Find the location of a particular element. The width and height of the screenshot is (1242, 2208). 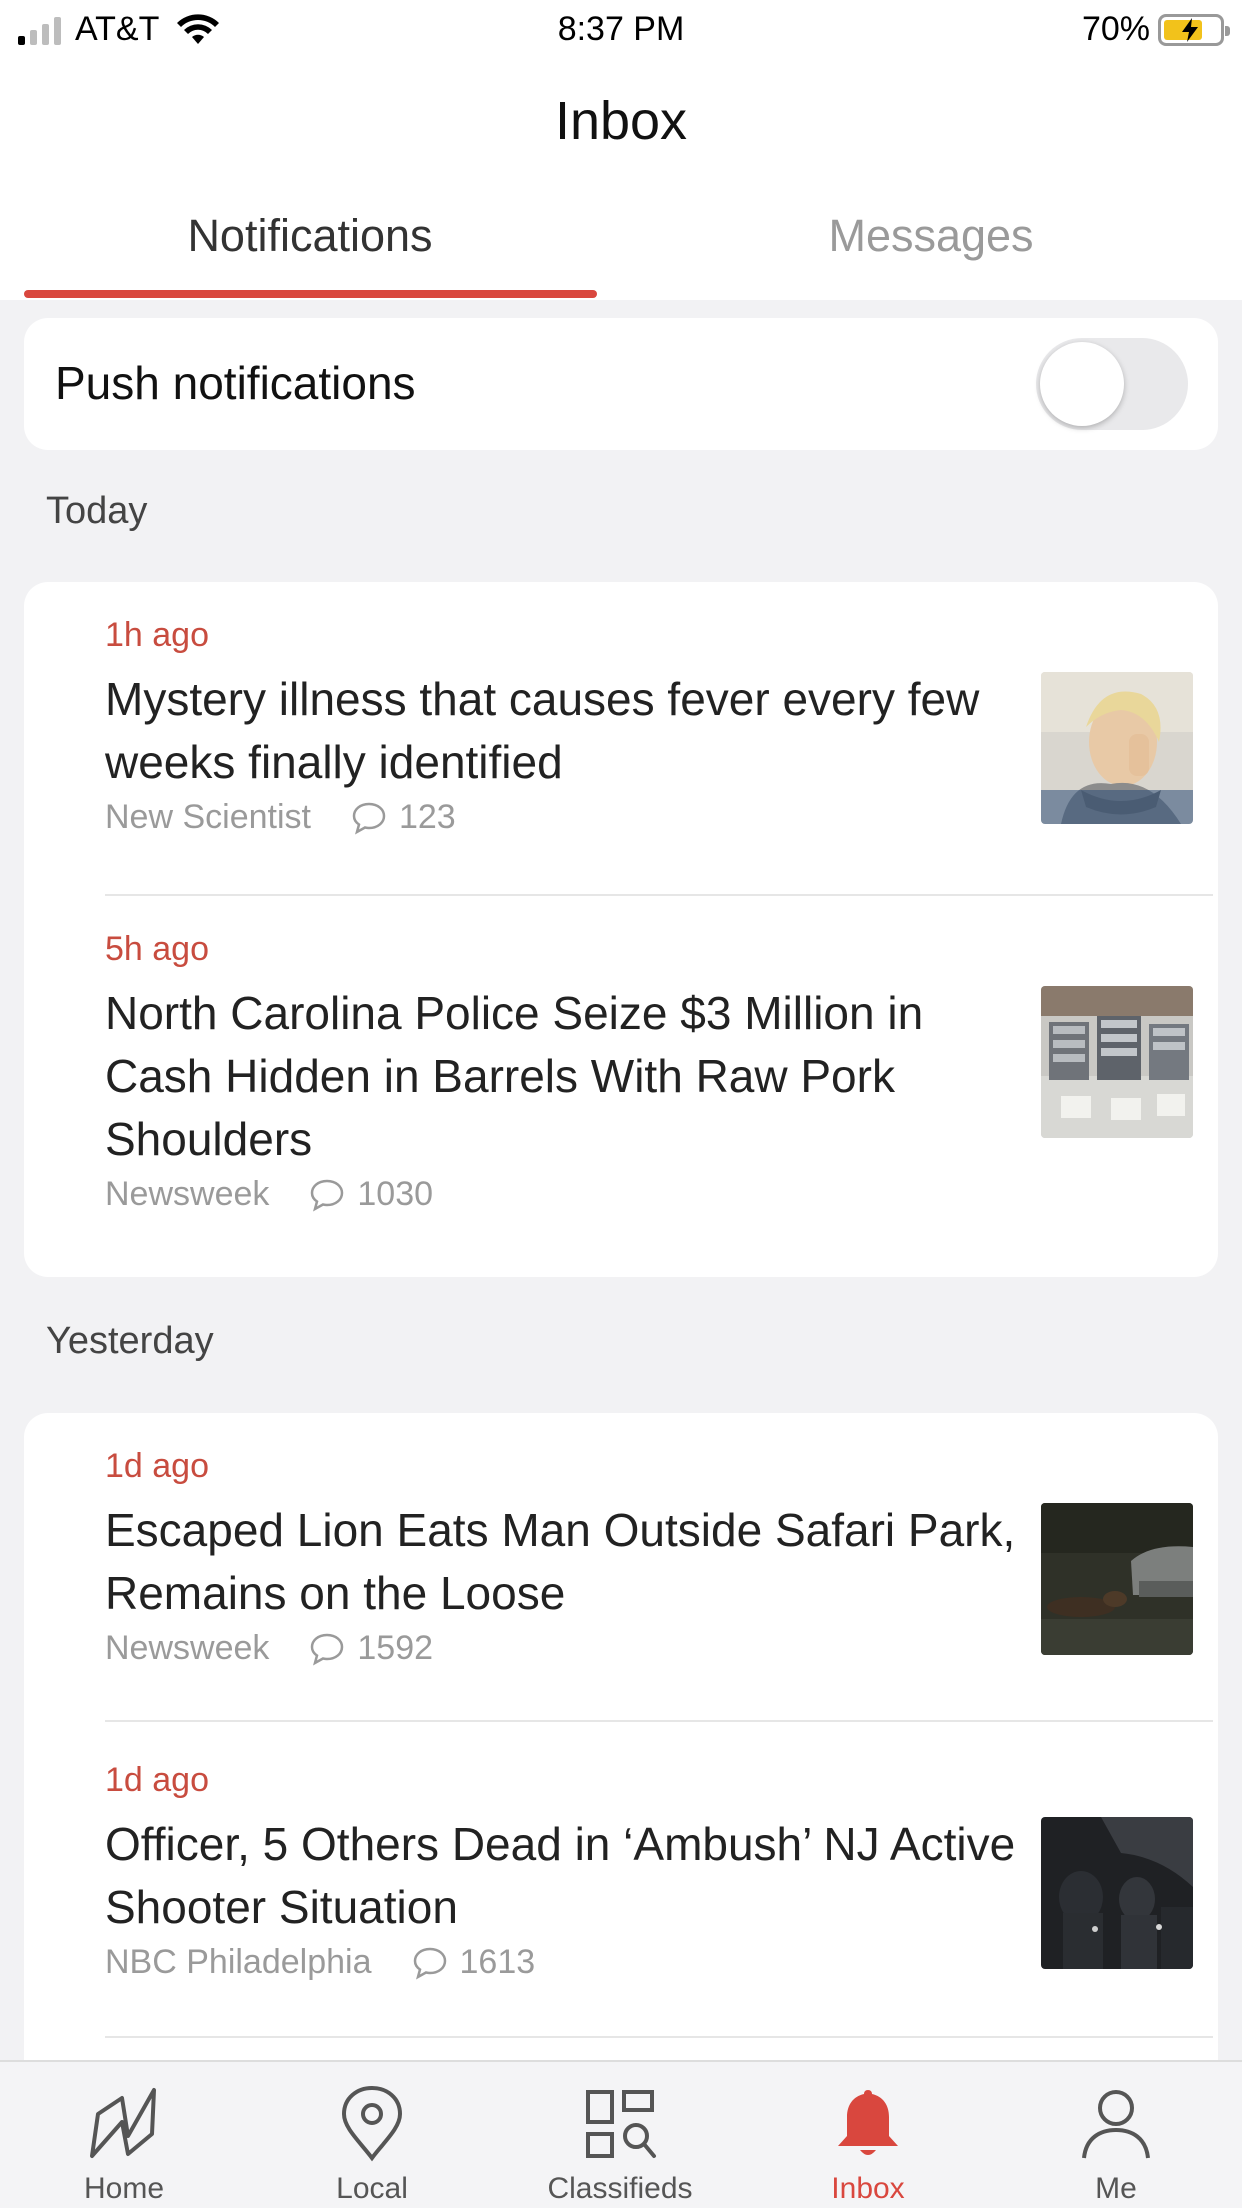

item-time: 1h ago is located at coordinates (157, 635).